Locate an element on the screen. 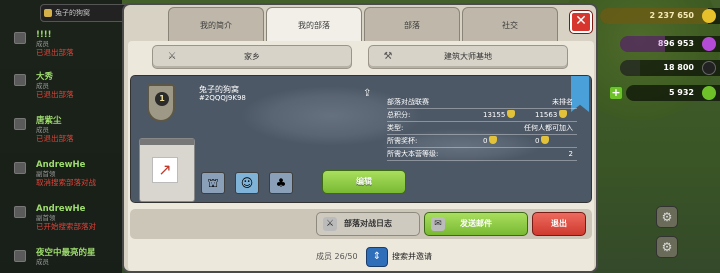 This screenshot has width=720, height=273. gold-fill is located at coordinates (654, 16).